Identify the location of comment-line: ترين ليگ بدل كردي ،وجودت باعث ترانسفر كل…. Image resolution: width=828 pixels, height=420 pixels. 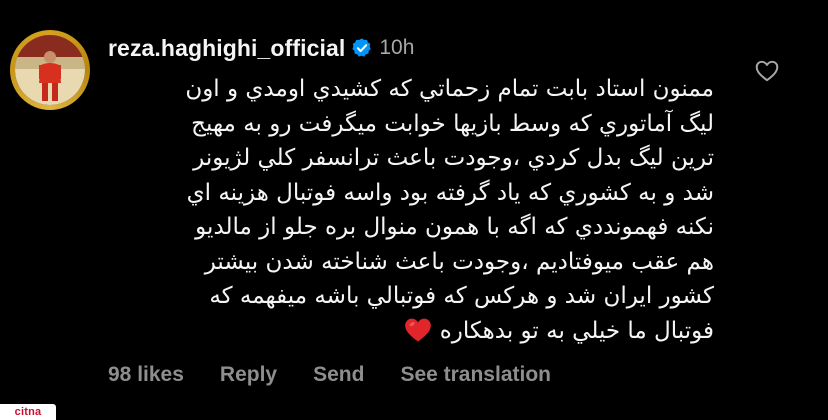
(453, 158).